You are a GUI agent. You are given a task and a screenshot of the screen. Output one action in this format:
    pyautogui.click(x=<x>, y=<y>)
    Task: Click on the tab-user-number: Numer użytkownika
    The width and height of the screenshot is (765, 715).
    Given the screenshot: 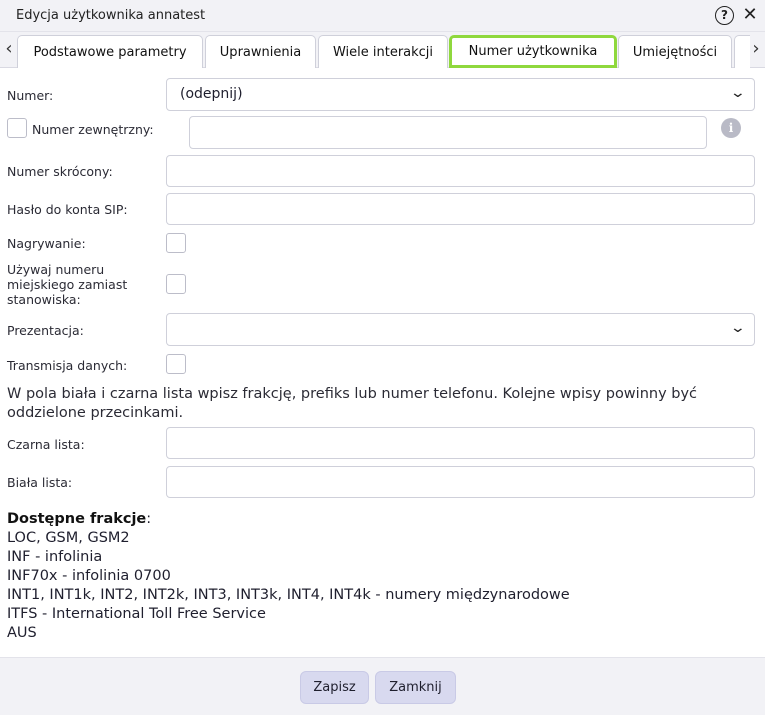 What is the action you would take?
    pyautogui.click(x=533, y=51)
    